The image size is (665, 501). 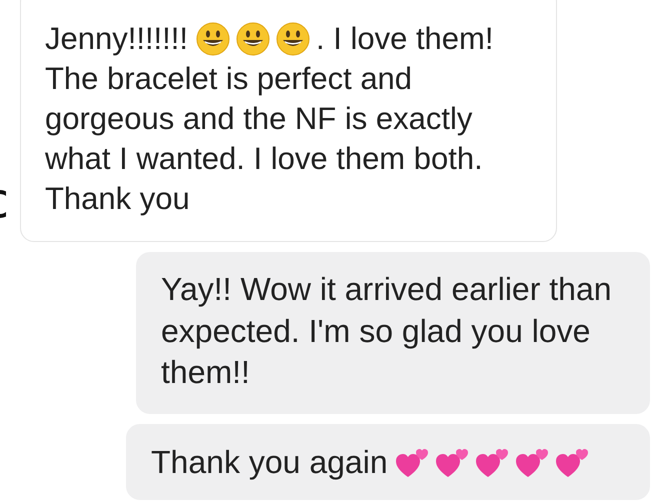 What do you see at coordinates (3, 204) in the screenshot?
I see `avatar-icon` at bounding box center [3, 204].